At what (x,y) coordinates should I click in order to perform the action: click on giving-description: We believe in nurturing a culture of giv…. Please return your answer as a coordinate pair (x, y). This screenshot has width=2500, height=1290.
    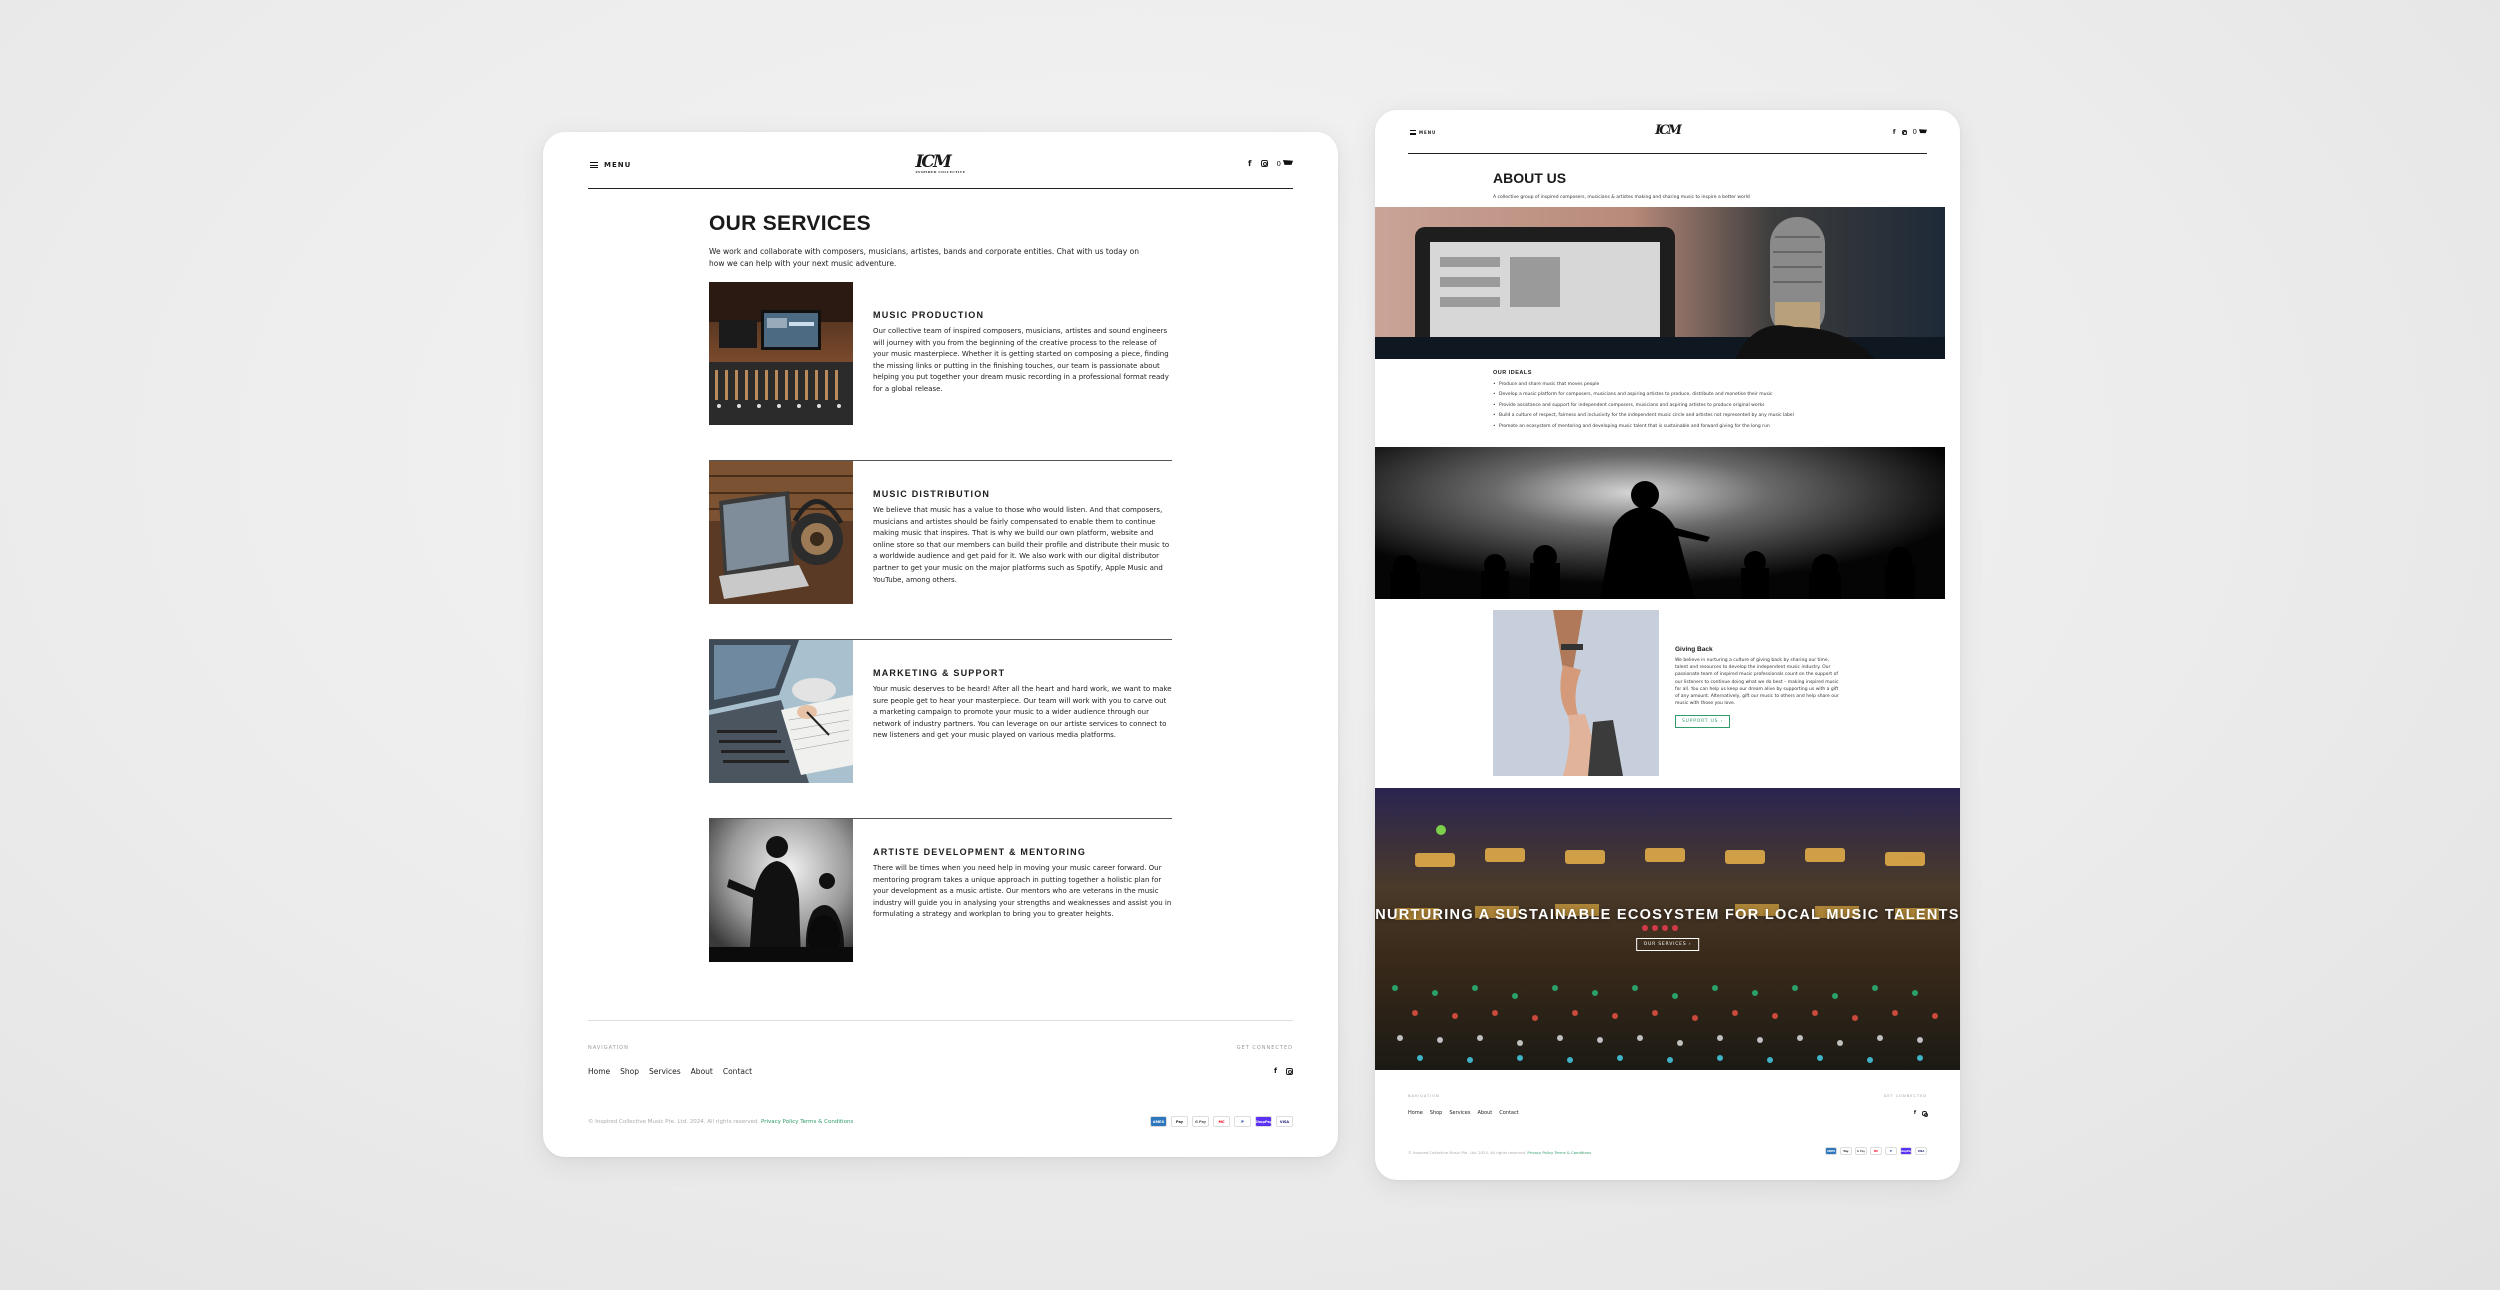
    Looking at the image, I should click on (1757, 682).